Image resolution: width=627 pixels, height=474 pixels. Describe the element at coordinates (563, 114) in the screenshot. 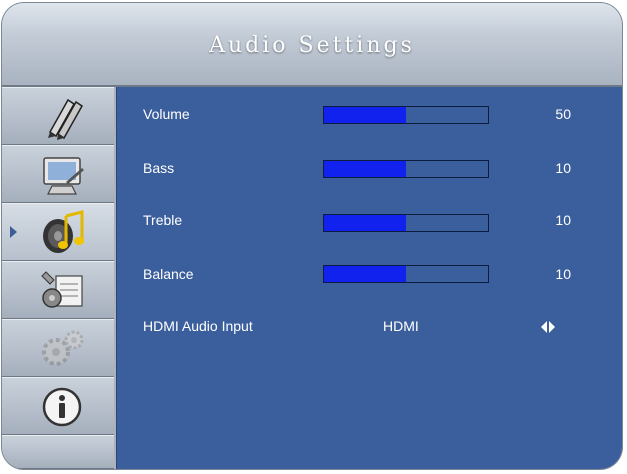

I see `volume-value: 50` at that location.